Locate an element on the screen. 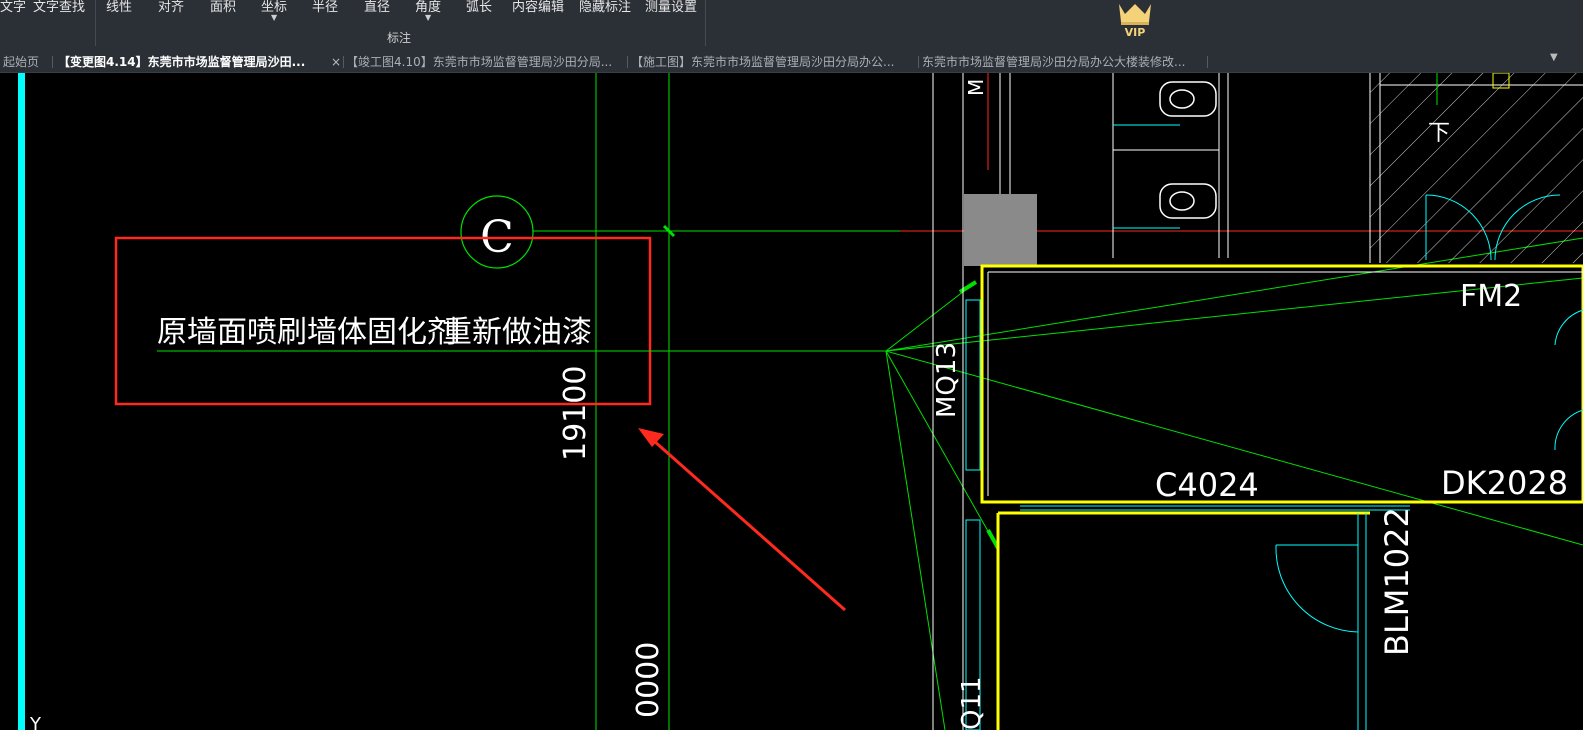 The image size is (1583, 730). tab-start-page: 起始页 is located at coordinates (26, 62).